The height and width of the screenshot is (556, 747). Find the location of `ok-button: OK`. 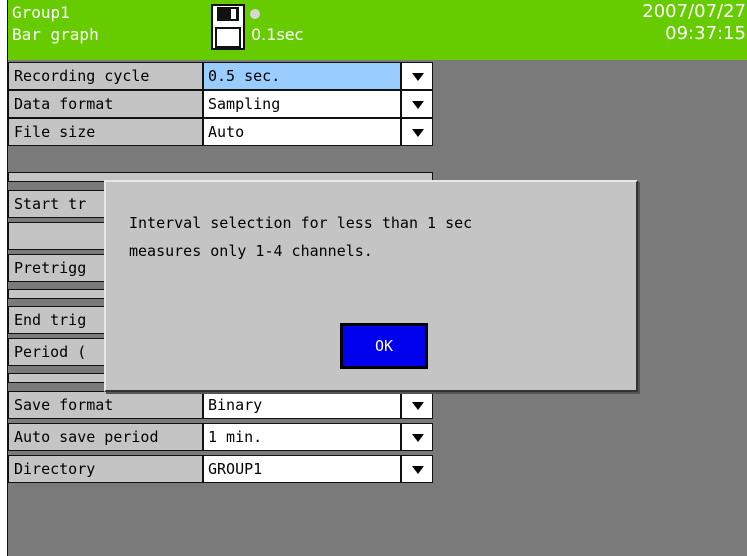

ok-button: OK is located at coordinates (384, 346).